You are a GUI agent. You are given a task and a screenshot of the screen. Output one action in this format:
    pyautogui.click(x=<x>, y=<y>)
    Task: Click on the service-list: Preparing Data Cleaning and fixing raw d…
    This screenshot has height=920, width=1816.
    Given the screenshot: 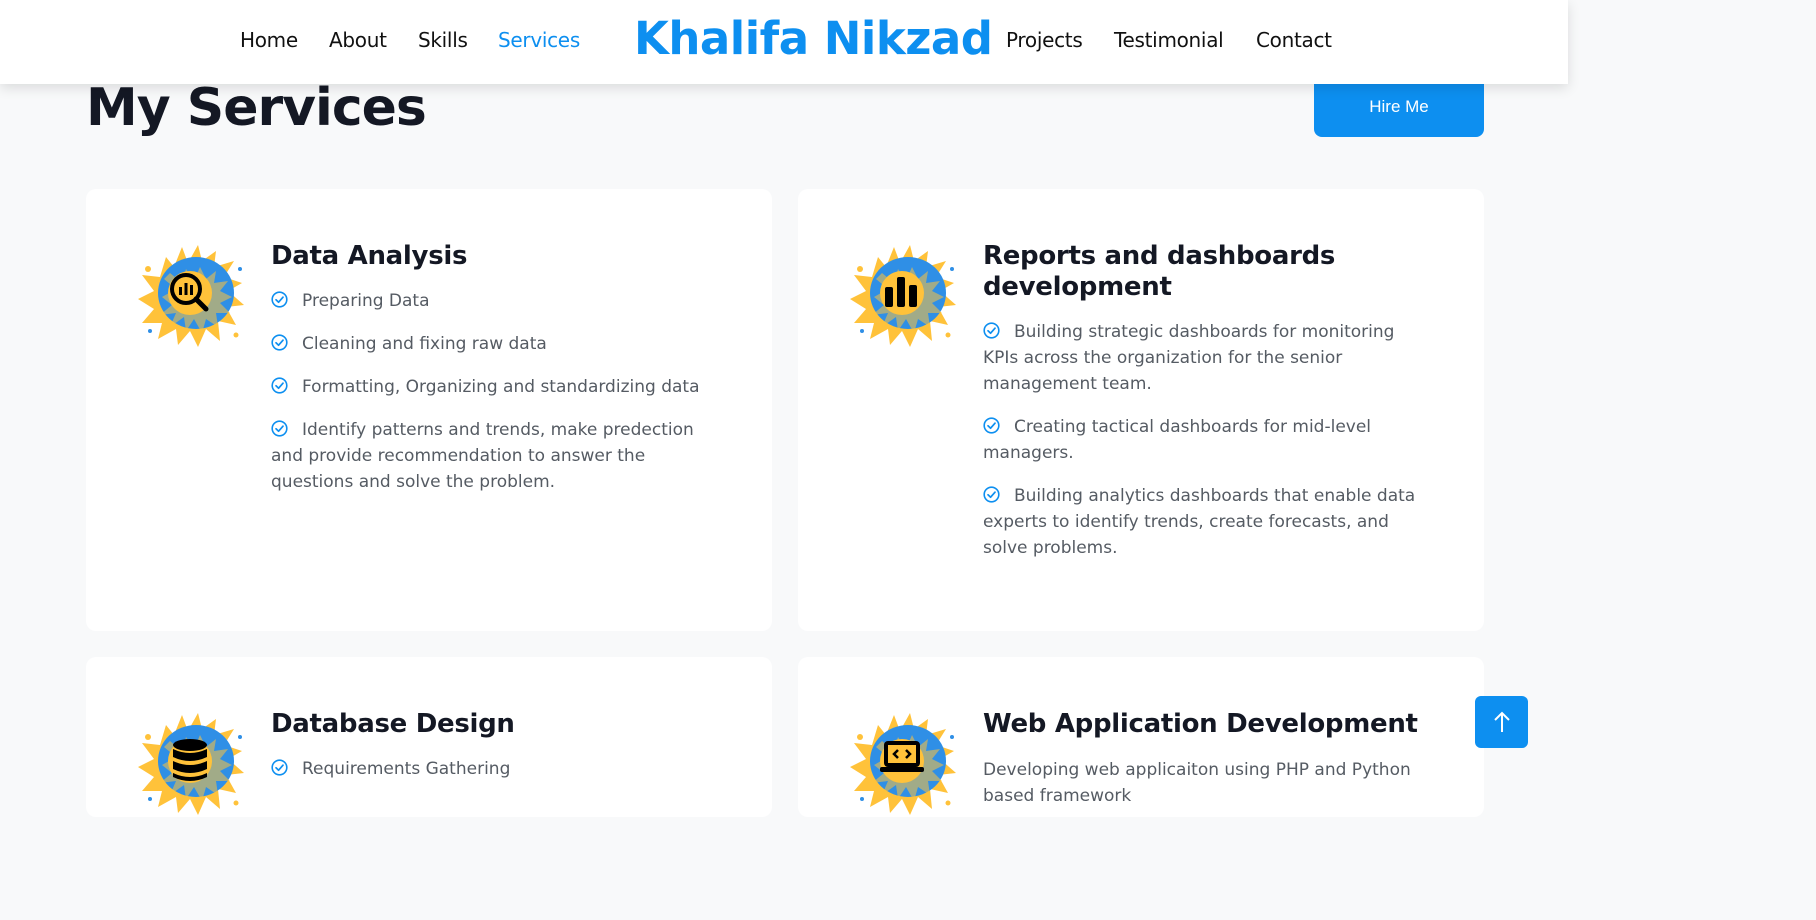 What is the action you would take?
    pyautogui.click(x=501, y=400)
    